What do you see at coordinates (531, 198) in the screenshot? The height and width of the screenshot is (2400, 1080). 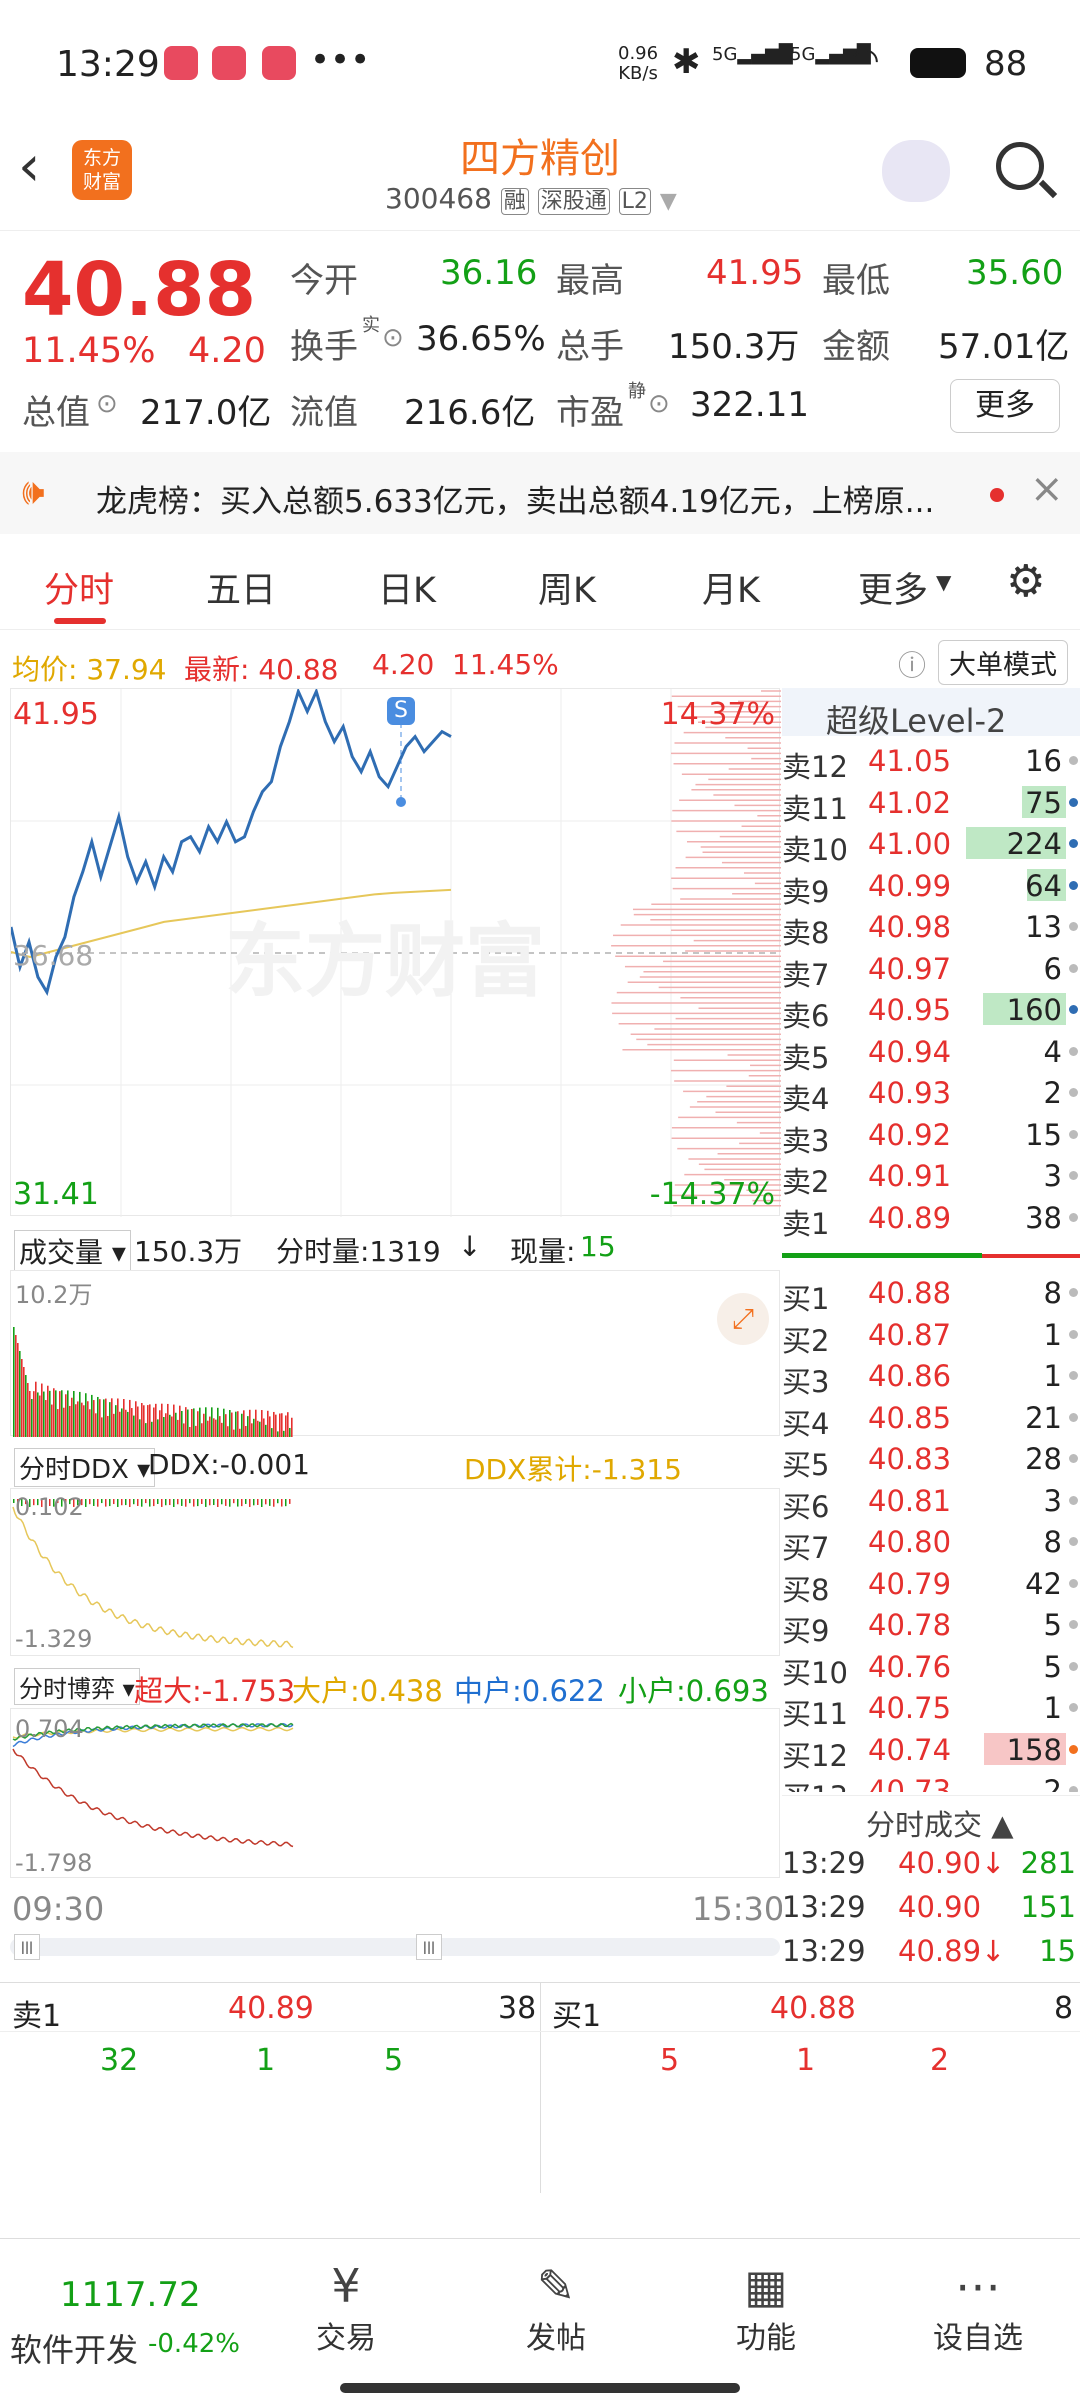 I see `stock-code-line: 300468 融 深股通 L2 ▼` at bounding box center [531, 198].